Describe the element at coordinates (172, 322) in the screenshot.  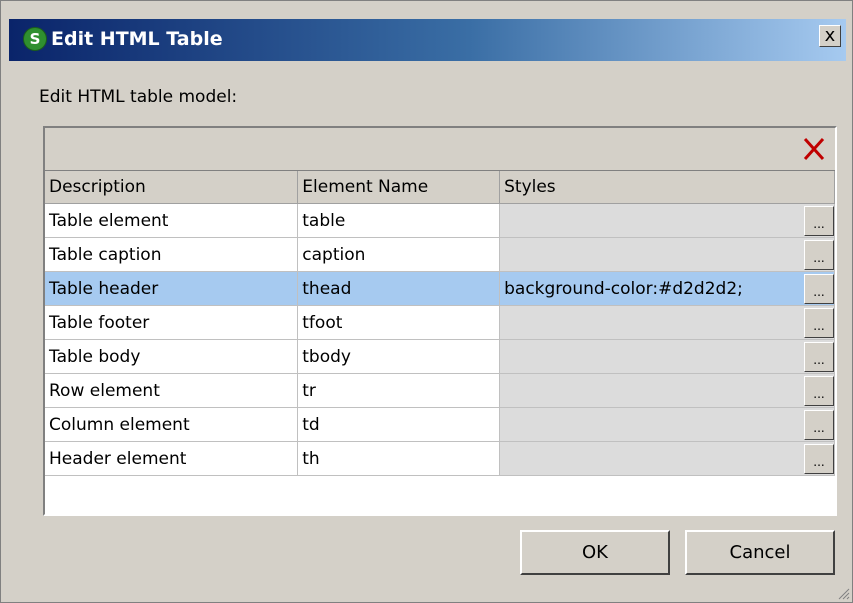
I see `description-cell: Table footer` at that location.